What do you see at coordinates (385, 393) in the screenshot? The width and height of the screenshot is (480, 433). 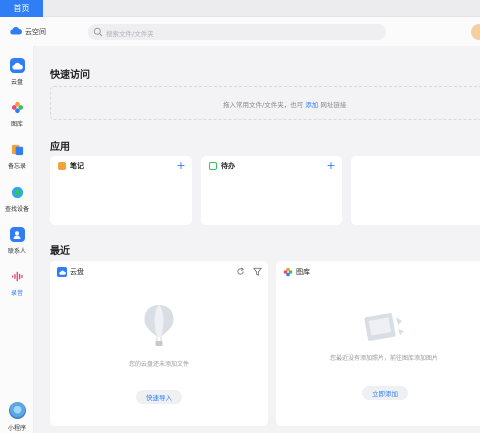 I see `add-now-button: 立即添加` at bounding box center [385, 393].